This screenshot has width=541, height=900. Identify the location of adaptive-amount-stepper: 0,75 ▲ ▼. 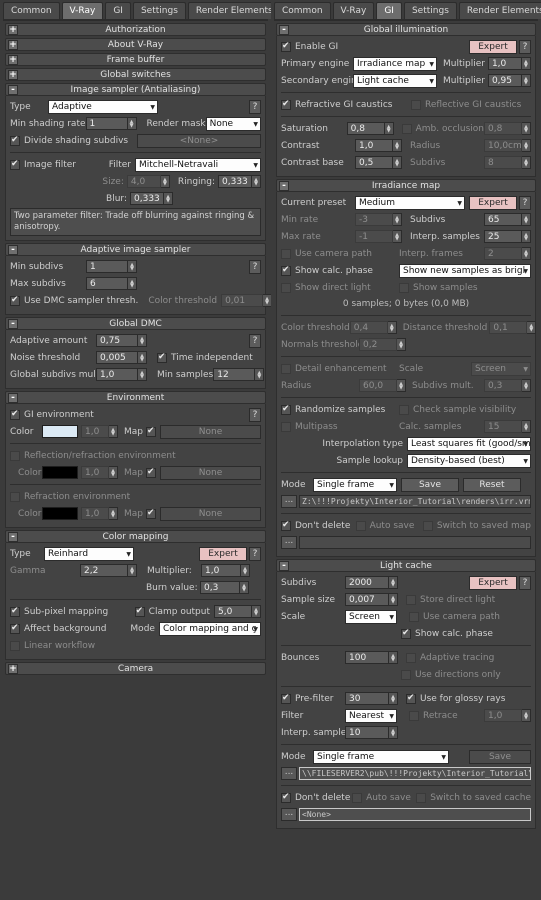
(121, 340).